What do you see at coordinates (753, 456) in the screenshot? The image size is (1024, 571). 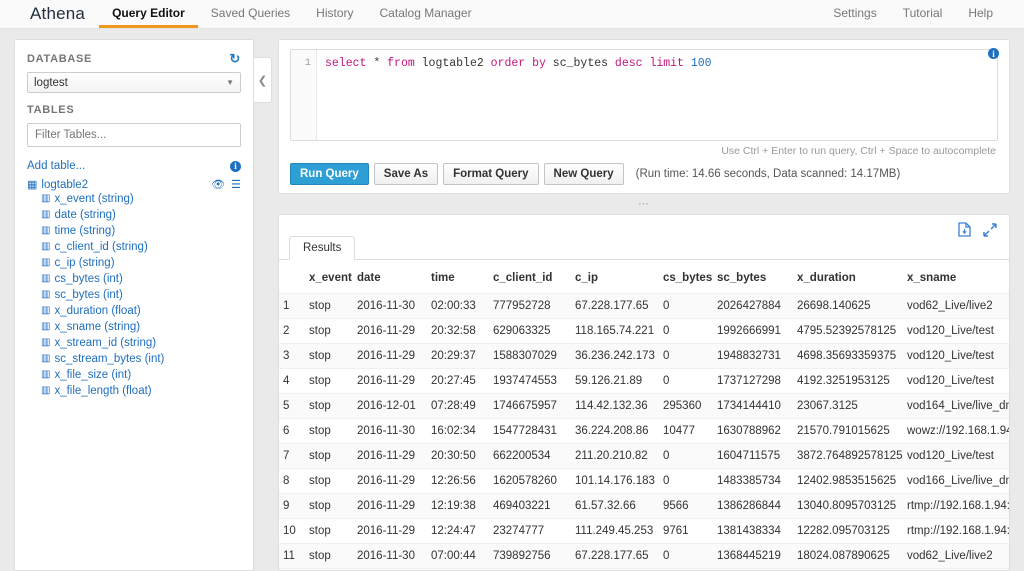 I see `cell-sc_bytes: 1604711575` at bounding box center [753, 456].